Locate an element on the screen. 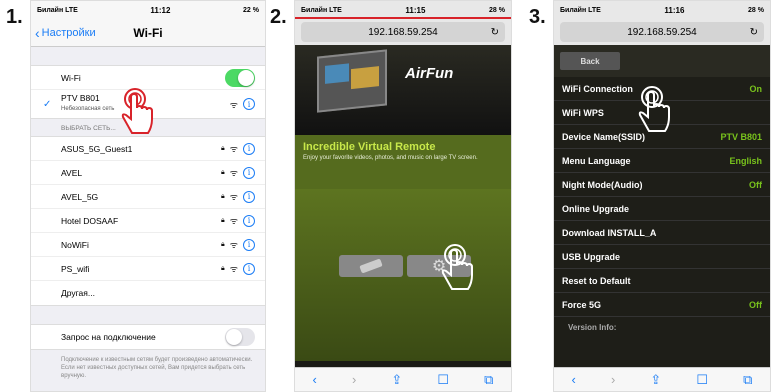  battery: 22 % is located at coordinates (251, 10).